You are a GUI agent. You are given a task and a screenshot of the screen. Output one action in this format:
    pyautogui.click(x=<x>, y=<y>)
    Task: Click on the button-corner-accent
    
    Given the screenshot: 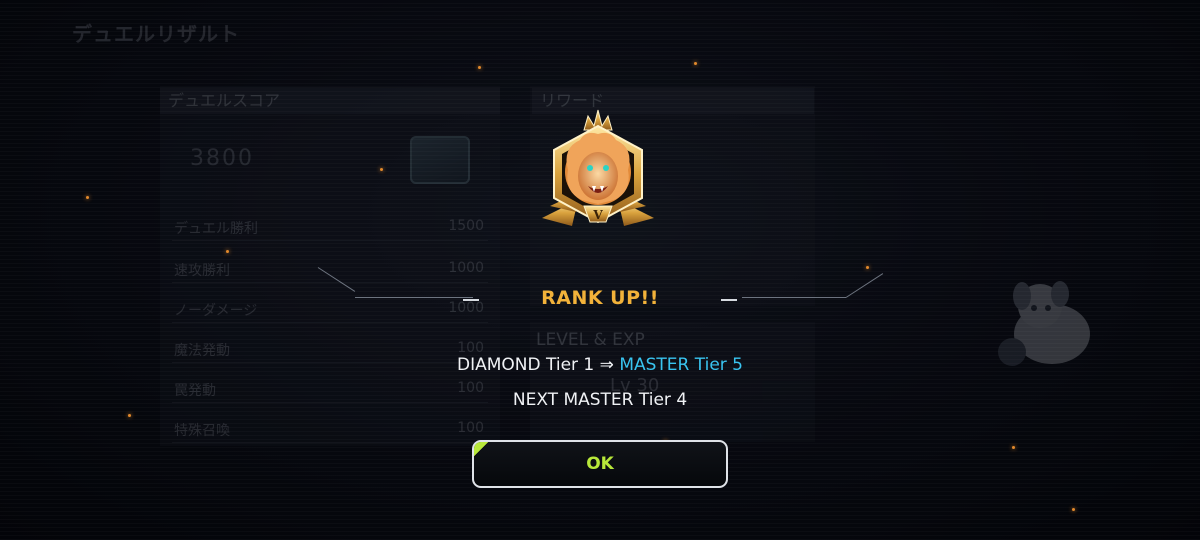 What is the action you would take?
    pyautogui.click(x=482, y=450)
    